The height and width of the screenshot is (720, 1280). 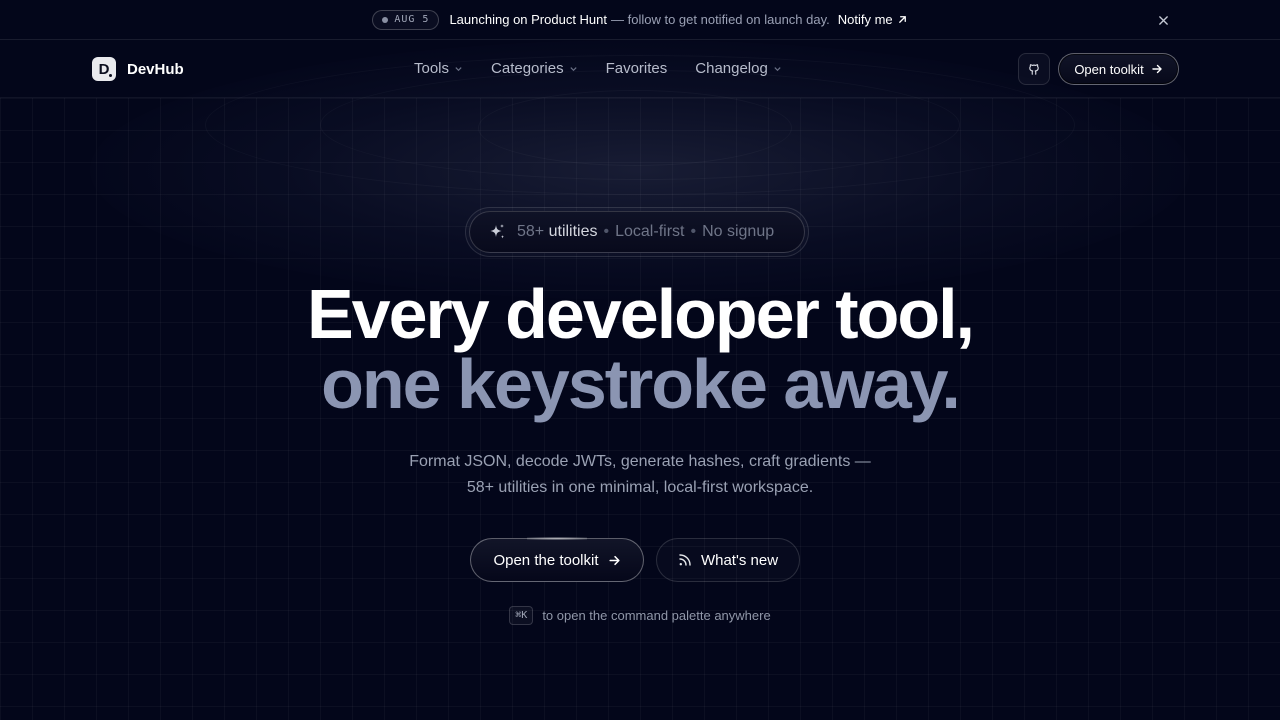 I want to click on nav-item-favorites: Favorites, so click(x=637, y=68).